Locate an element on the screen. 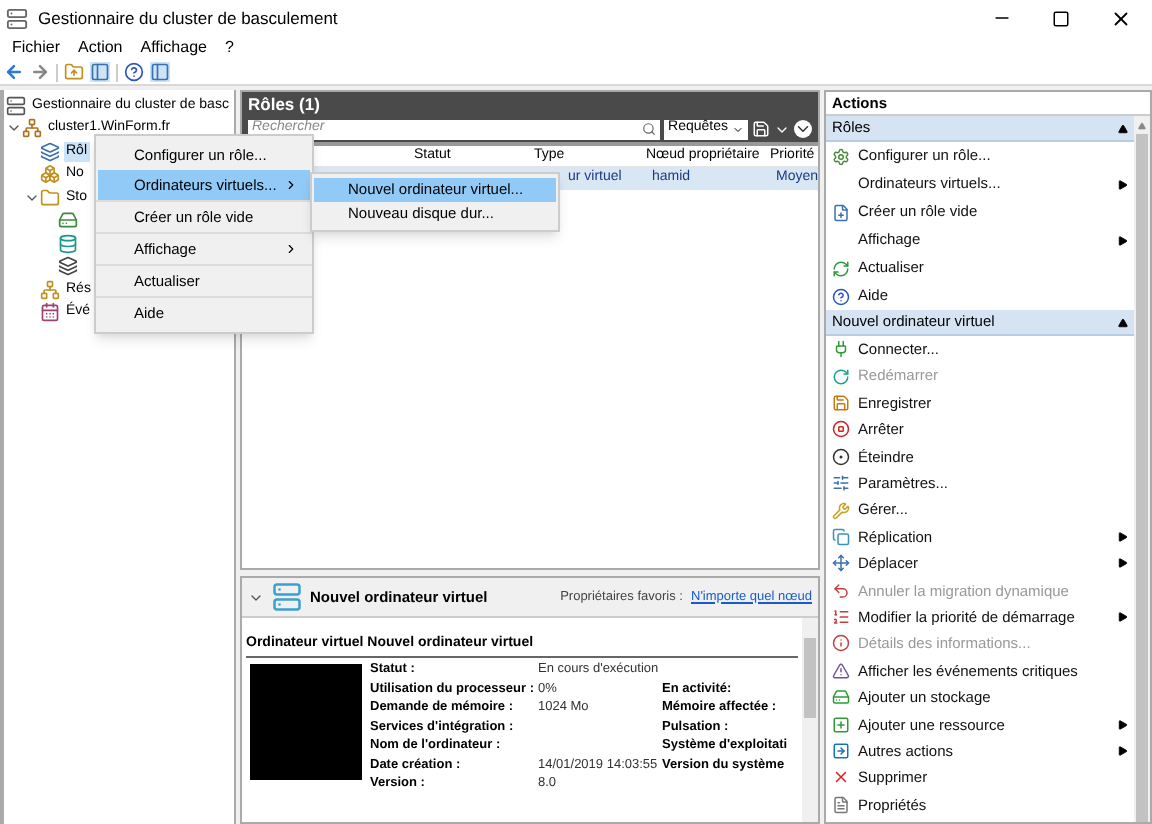 This screenshot has width=1152, height=824. panel-title: Rôles (1) is located at coordinates (284, 104).